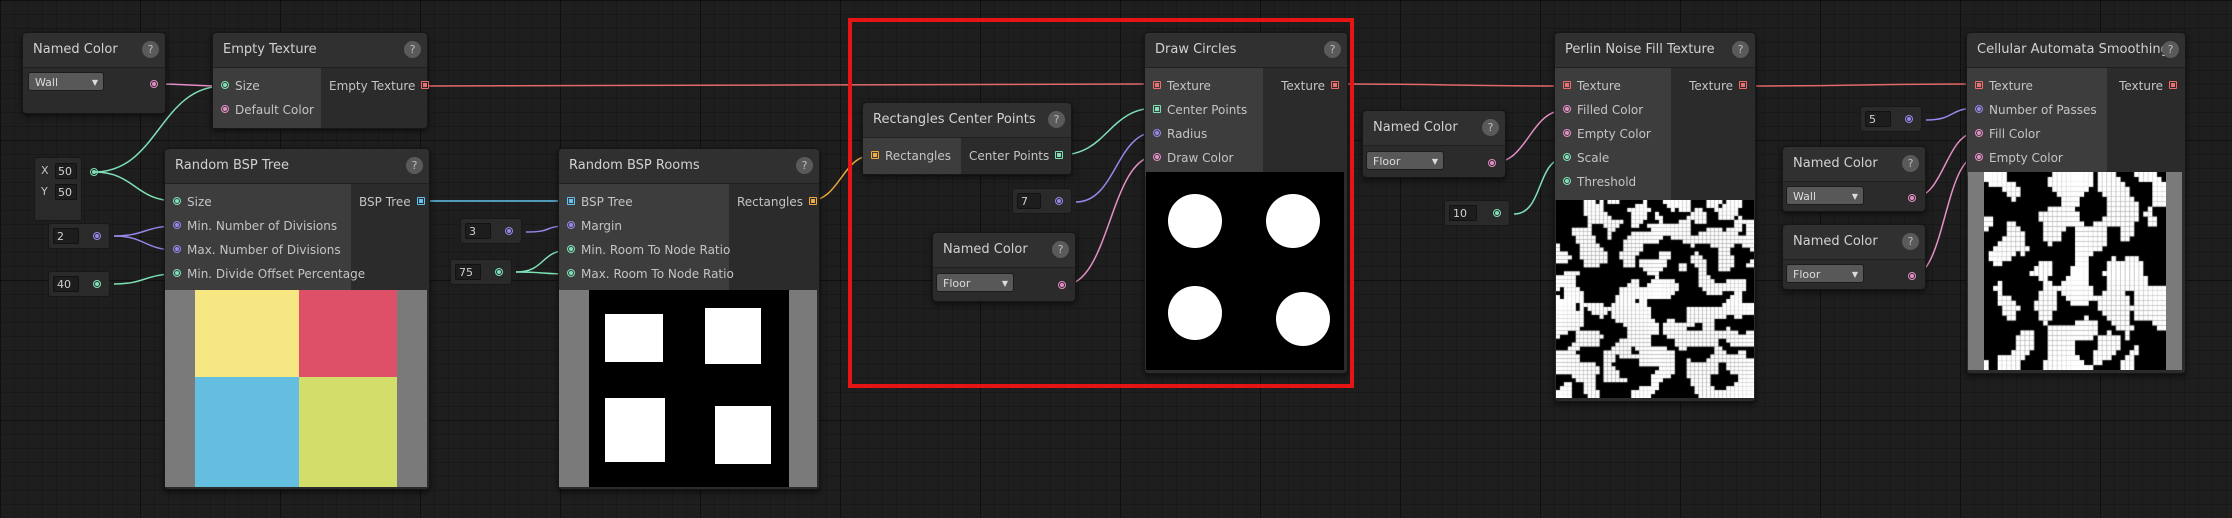 The image size is (2232, 518). Describe the element at coordinates (644, 226) in the screenshot. I see `input-port-margin: Margin` at that location.